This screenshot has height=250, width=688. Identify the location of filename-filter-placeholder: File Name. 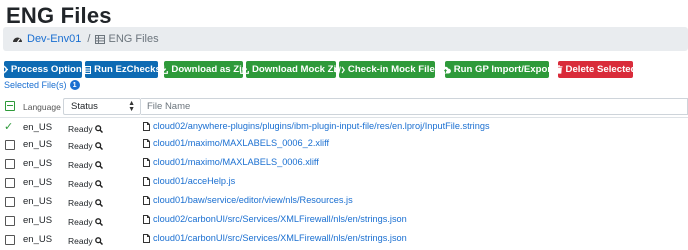
(169, 106).